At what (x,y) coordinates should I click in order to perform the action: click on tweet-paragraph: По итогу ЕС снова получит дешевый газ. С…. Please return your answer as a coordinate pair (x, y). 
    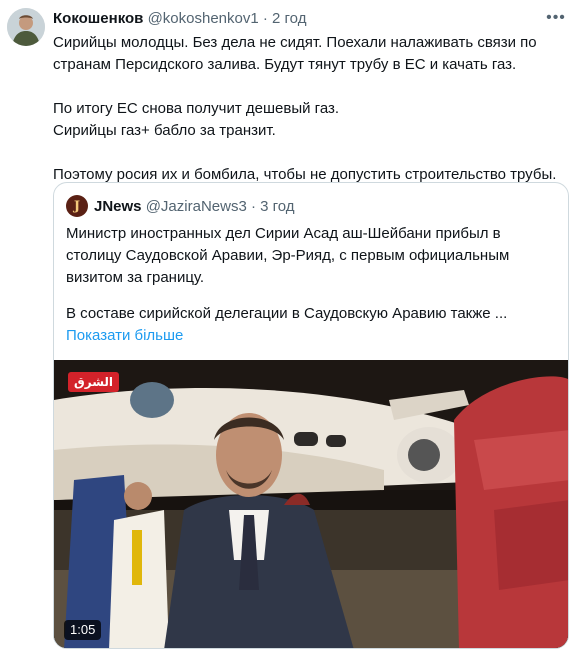
    Looking at the image, I should click on (196, 119).